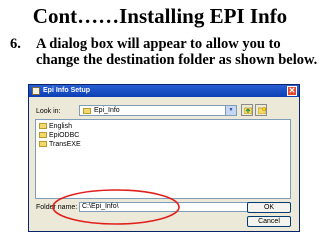 This screenshot has width=320, height=240. I want to click on app-icon, so click(36, 91).